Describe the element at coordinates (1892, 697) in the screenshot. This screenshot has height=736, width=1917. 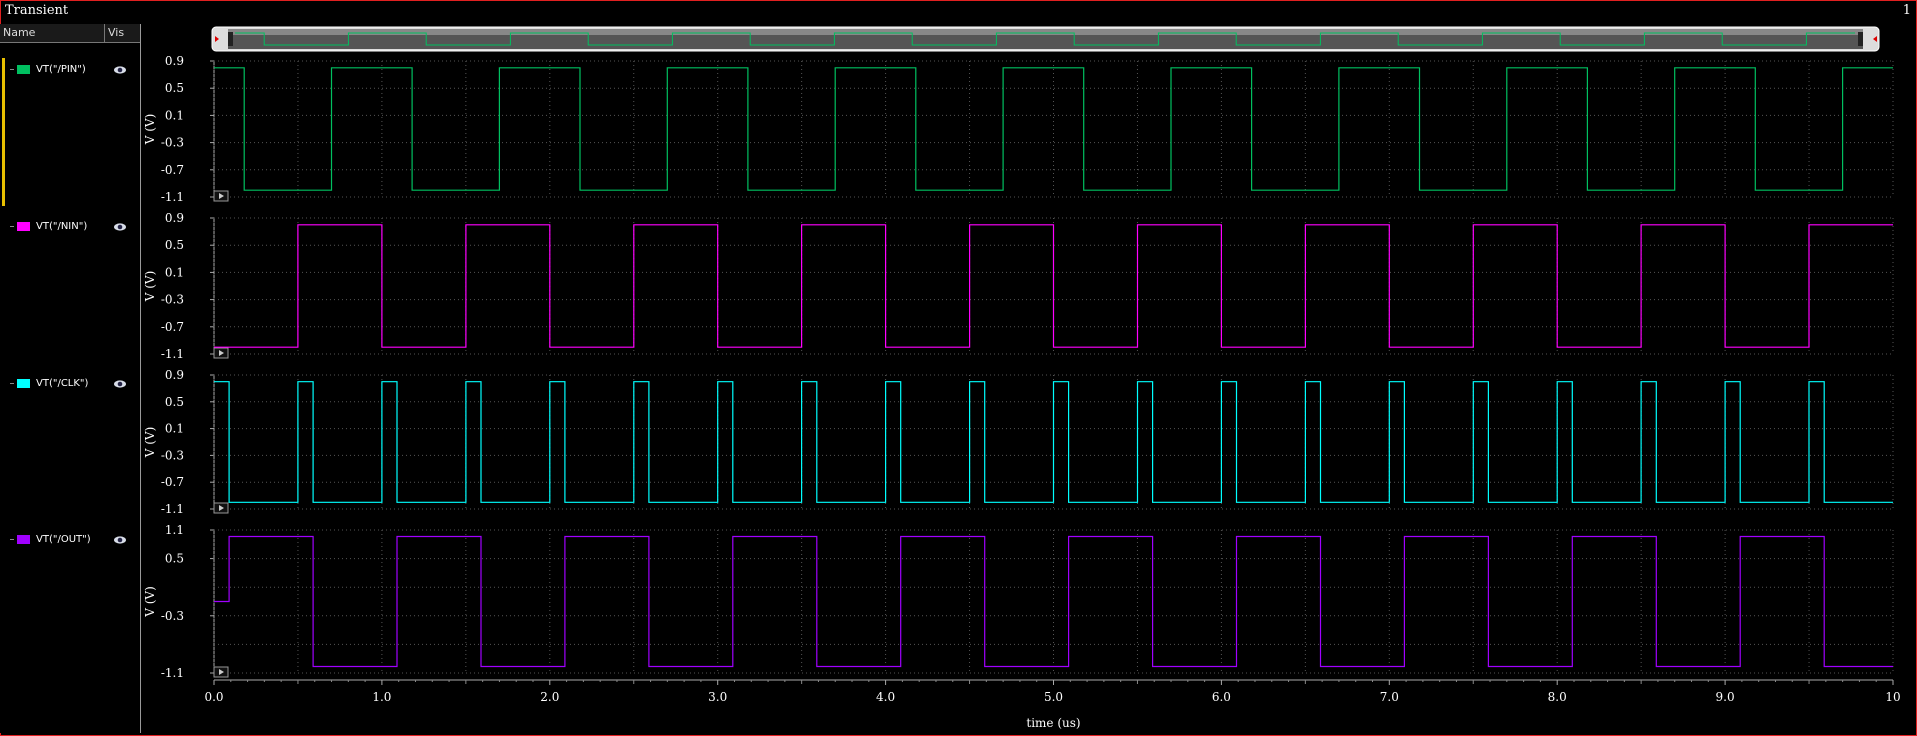
I see `x-tick-label: 10` at that location.